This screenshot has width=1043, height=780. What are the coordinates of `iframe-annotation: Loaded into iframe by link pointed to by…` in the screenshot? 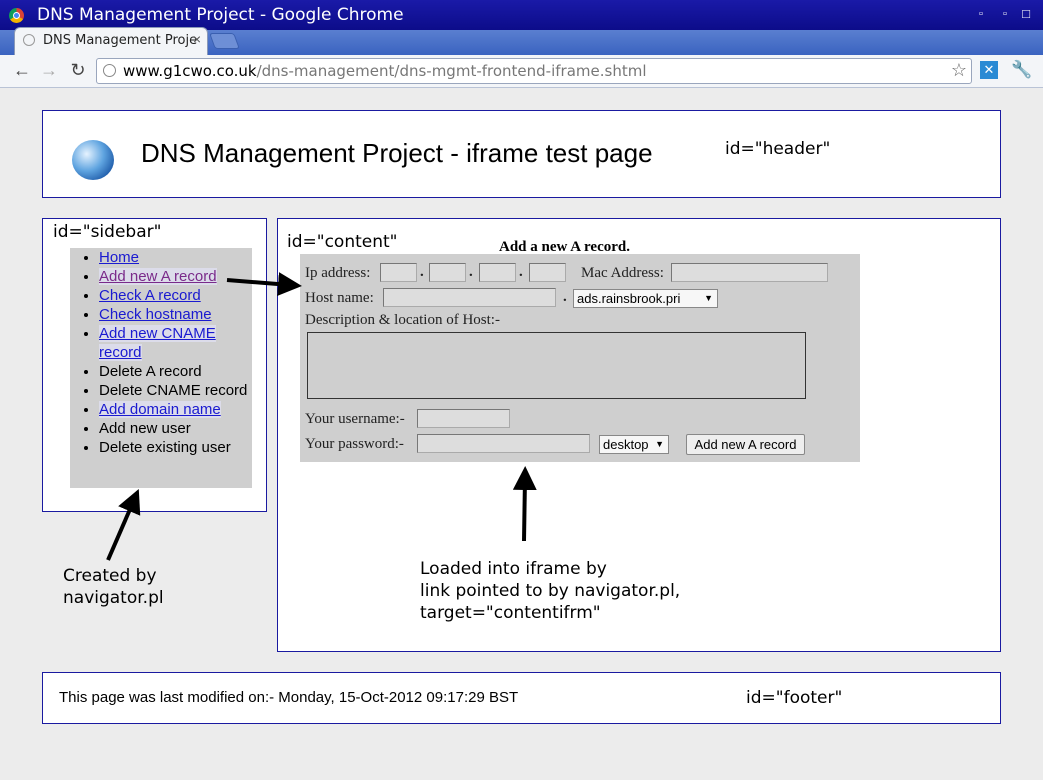 It's located at (550, 591).